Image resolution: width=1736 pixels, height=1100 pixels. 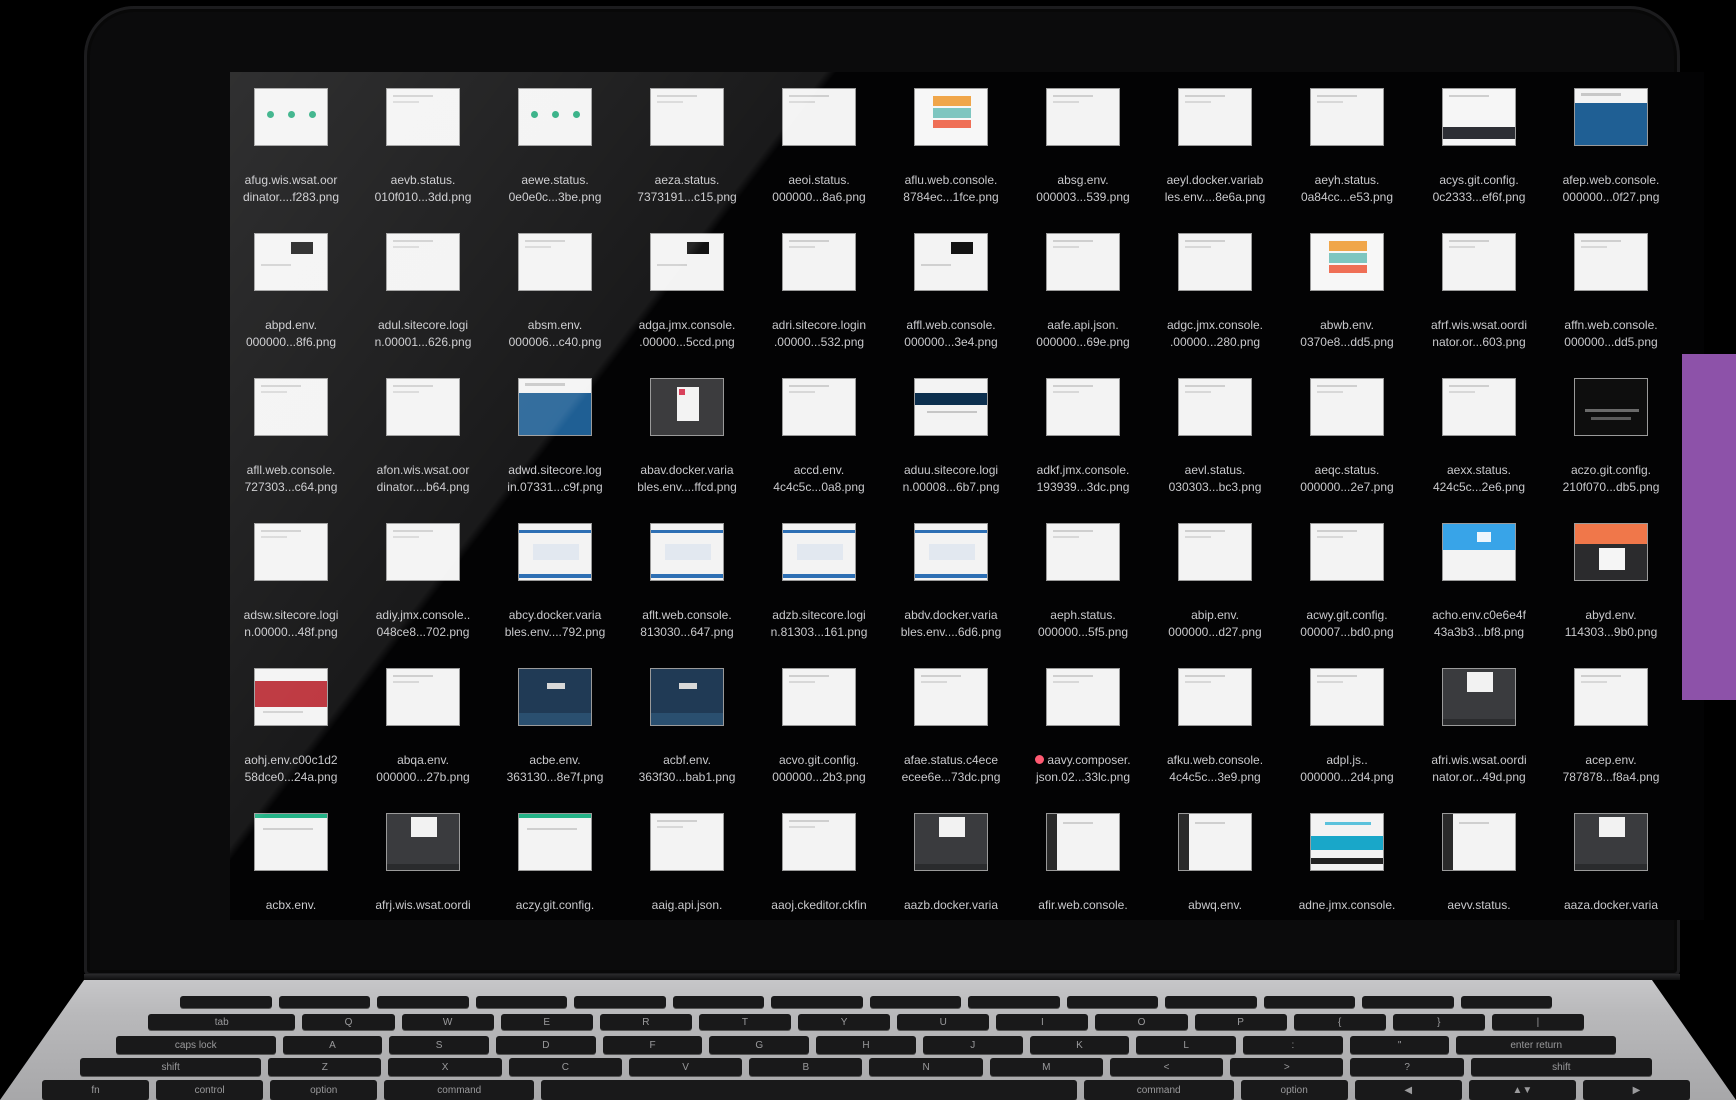 I want to click on file-item: adzb.sitecore.logi n.81303...161.png, so click(x=819, y=595).